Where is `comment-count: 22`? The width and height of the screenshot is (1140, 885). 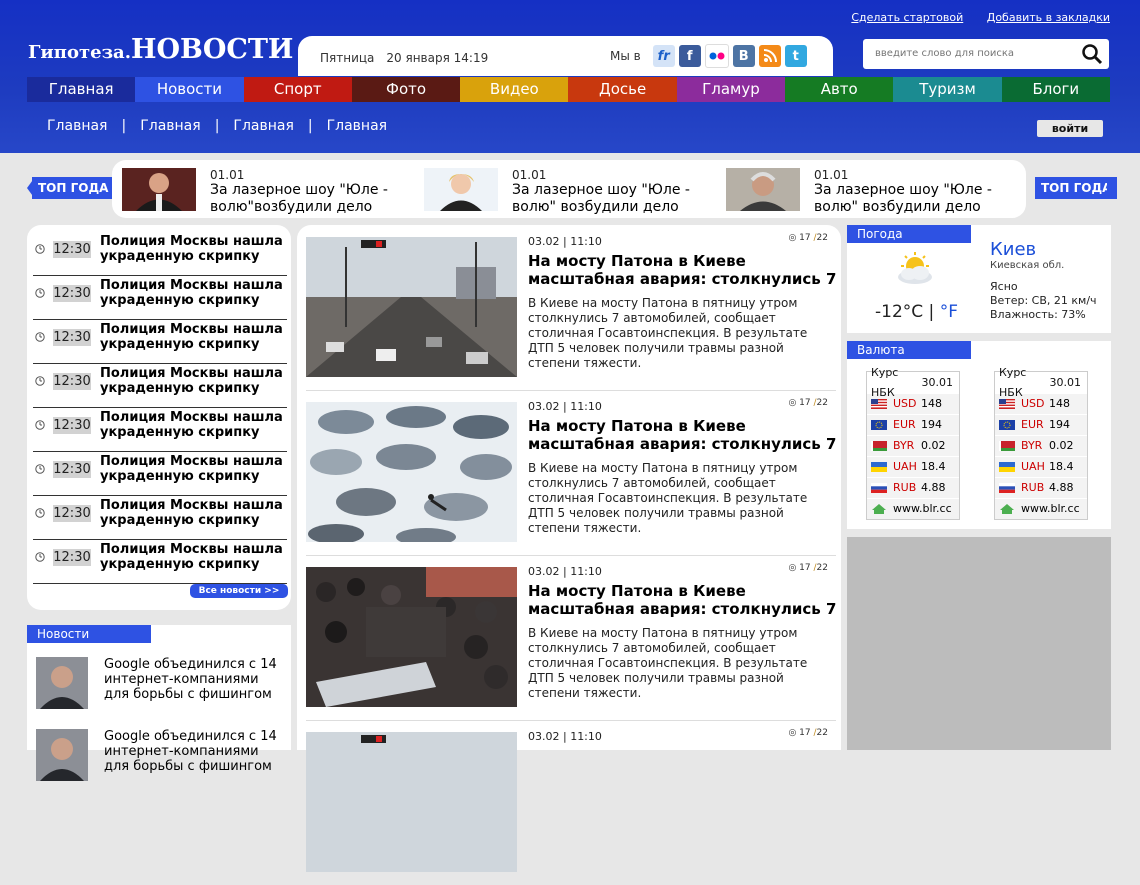
comment-count: 22 is located at coordinates (822, 733).